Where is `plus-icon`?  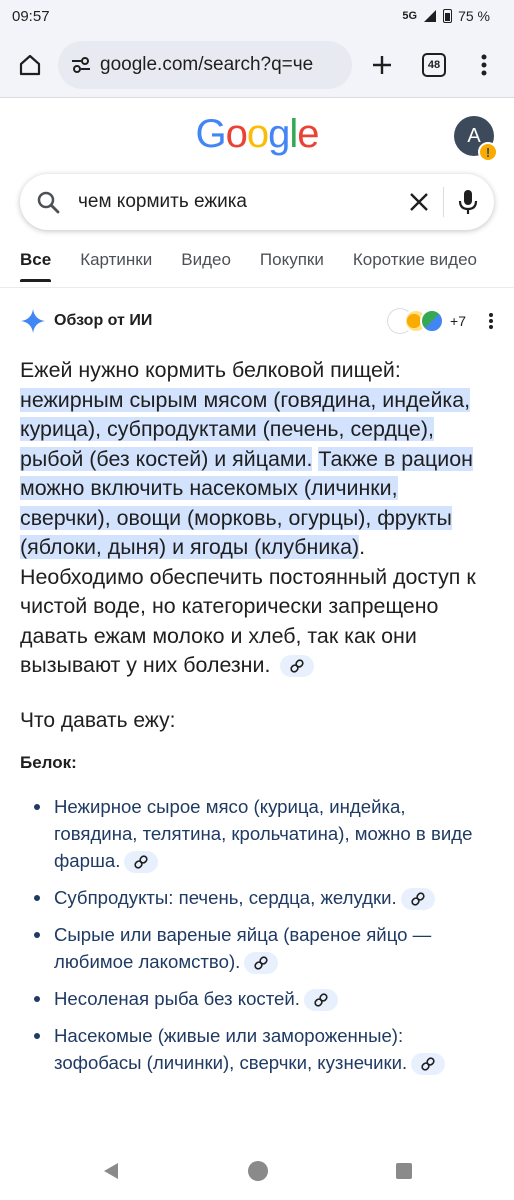
plus-icon is located at coordinates (382, 64).